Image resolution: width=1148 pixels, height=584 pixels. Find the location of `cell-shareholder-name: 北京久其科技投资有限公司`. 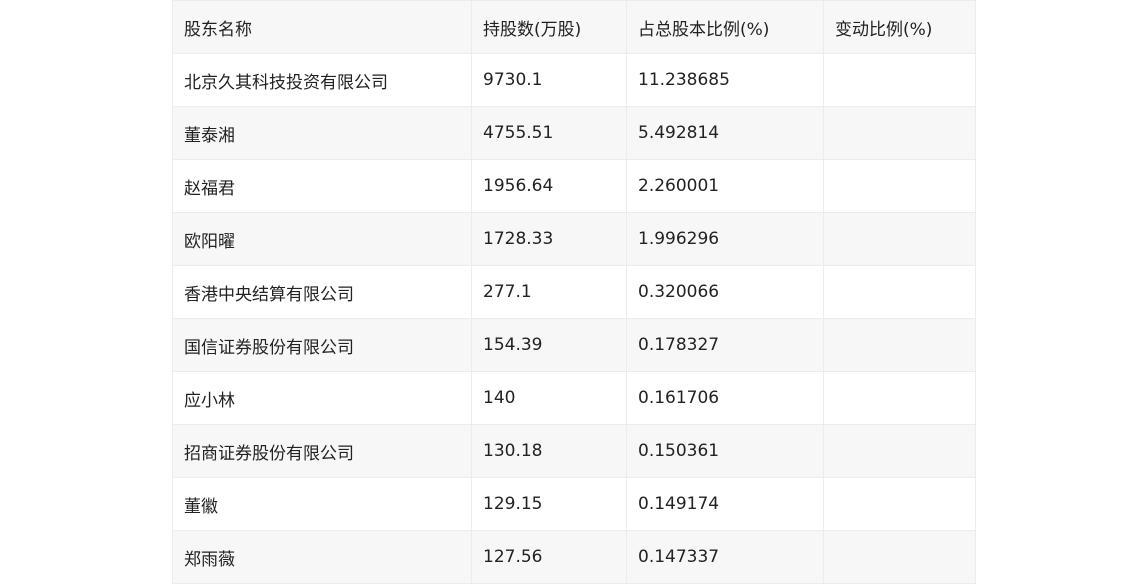

cell-shareholder-name: 北京久其科技投资有限公司 is located at coordinates (322, 80).